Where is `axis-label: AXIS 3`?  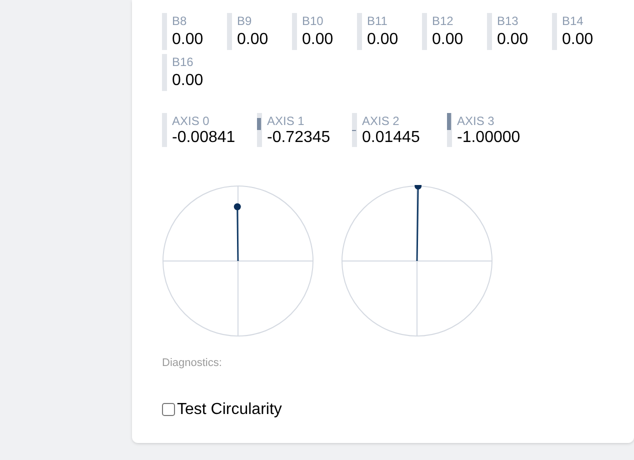 axis-label: AXIS 3 is located at coordinates (476, 121).